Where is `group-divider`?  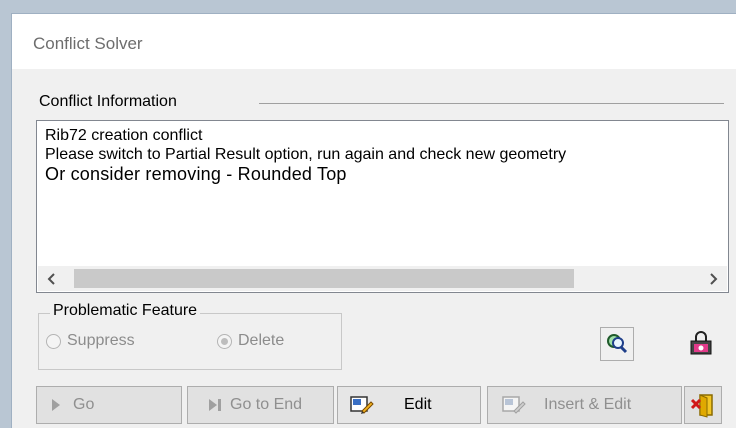 group-divider is located at coordinates (491, 103).